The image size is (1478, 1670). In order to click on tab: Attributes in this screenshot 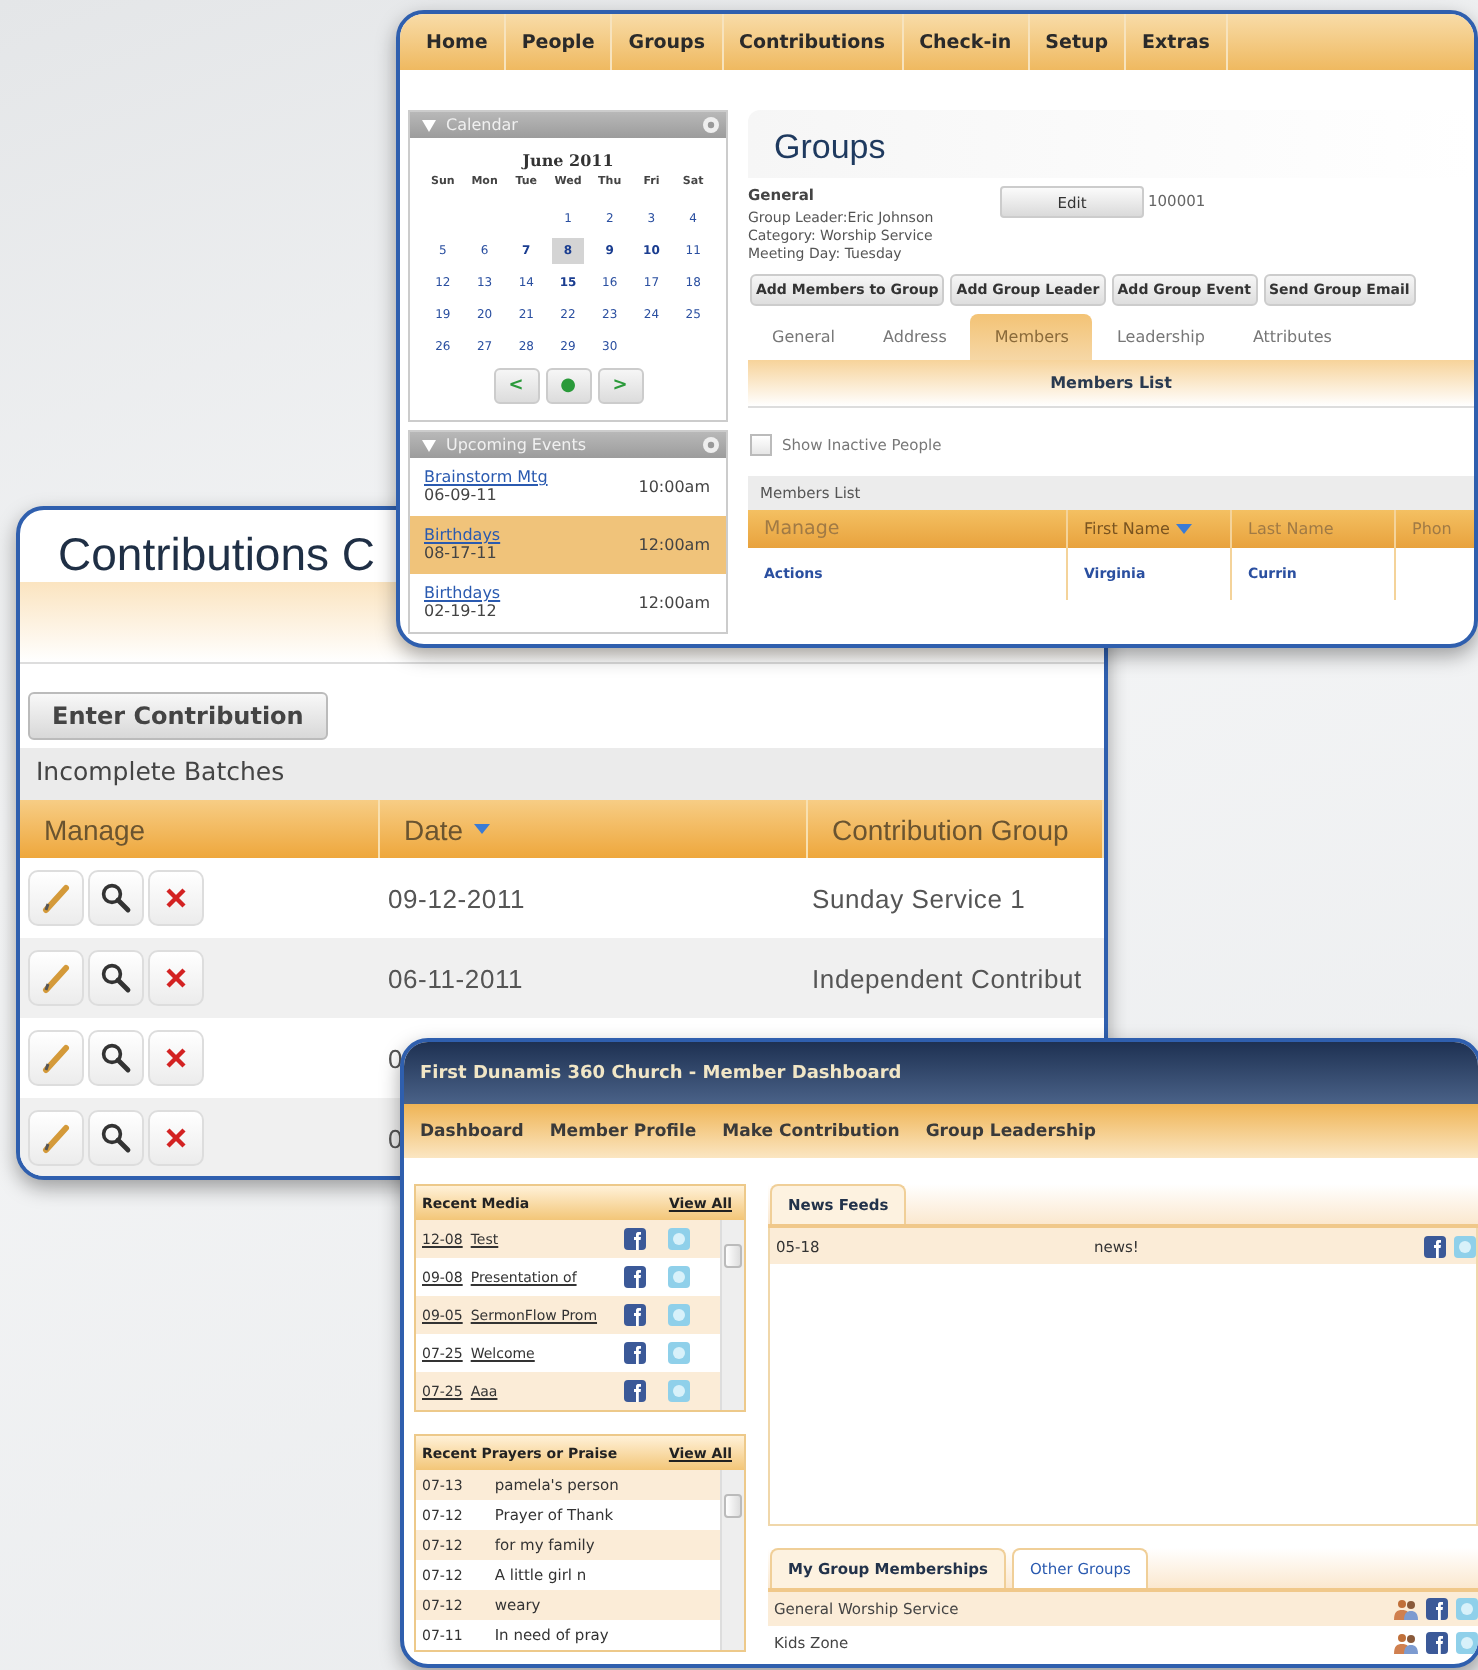, I will do `click(1292, 337)`.